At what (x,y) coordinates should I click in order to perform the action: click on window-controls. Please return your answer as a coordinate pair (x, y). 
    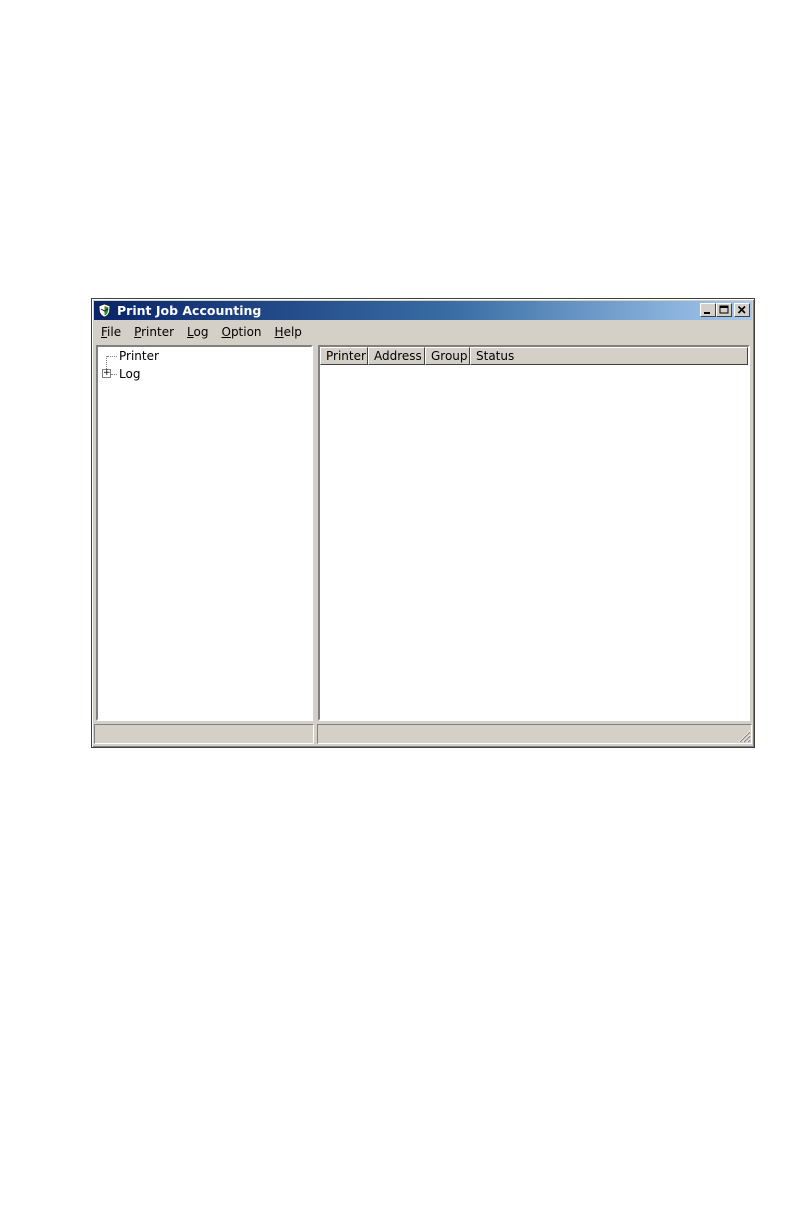
    Looking at the image, I should click on (725, 310).